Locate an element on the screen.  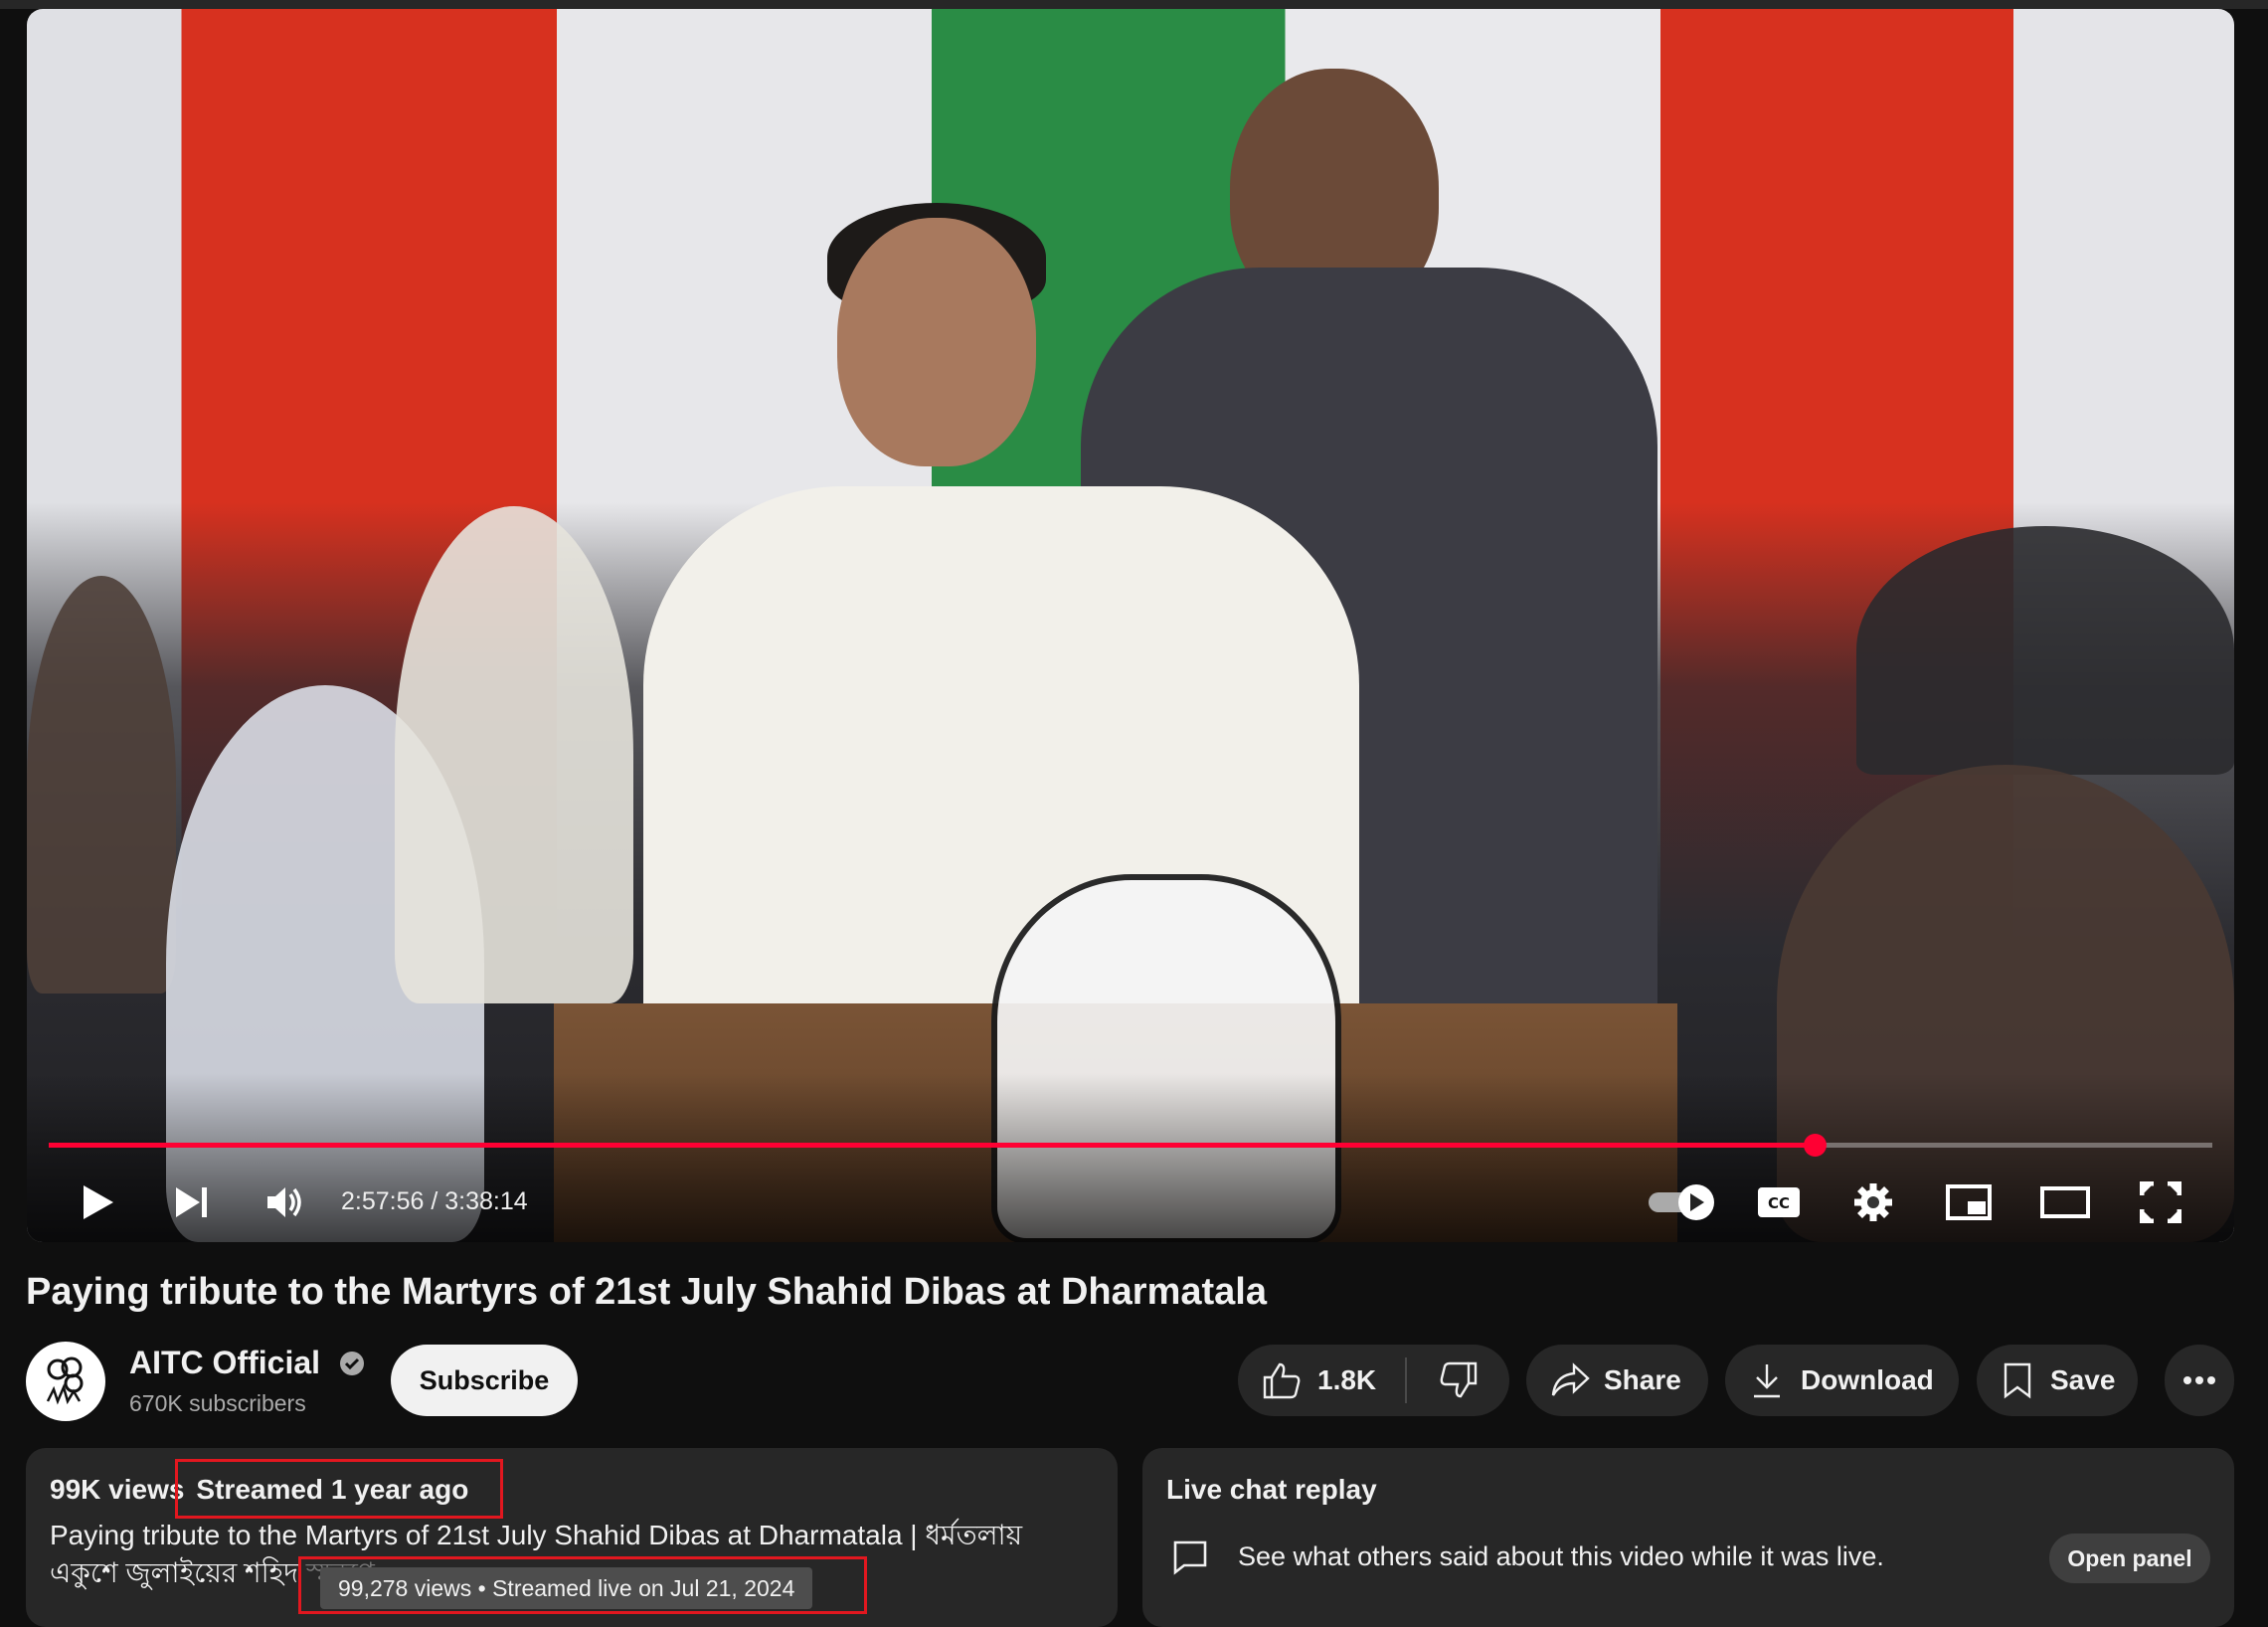
settings-button is located at coordinates (1873, 1204).